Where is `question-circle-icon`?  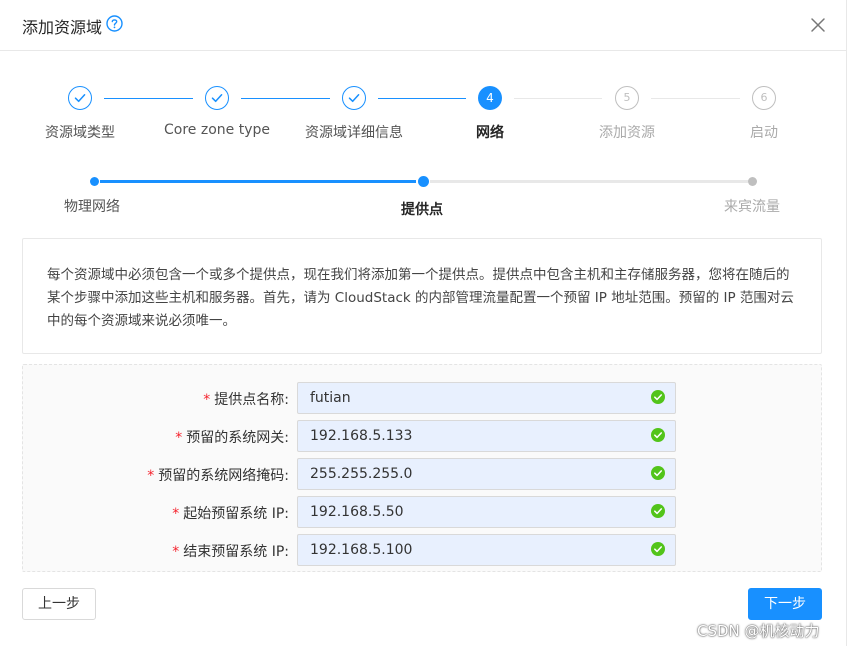 question-circle-icon is located at coordinates (114, 23).